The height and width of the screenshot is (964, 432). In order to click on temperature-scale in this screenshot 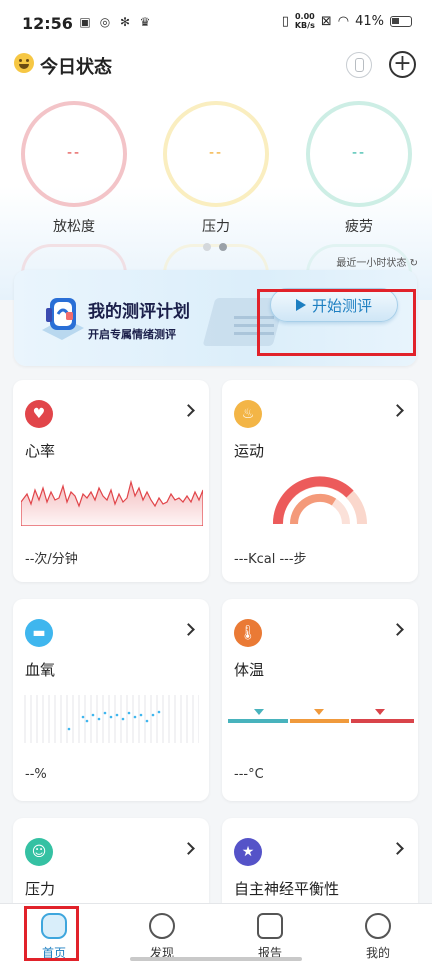, I will do `click(321, 716)`.